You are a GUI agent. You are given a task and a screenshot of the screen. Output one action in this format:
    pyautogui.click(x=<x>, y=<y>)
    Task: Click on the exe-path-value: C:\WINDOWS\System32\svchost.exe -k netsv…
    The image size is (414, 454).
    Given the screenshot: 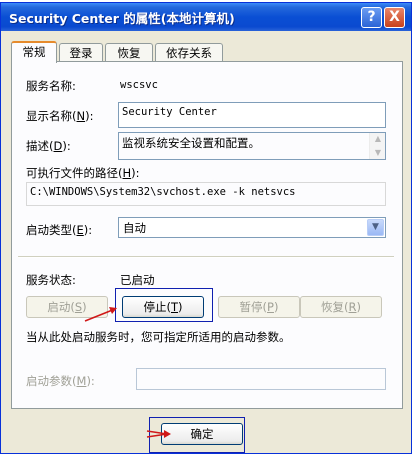 What is the action you would take?
    pyautogui.click(x=163, y=192)
    